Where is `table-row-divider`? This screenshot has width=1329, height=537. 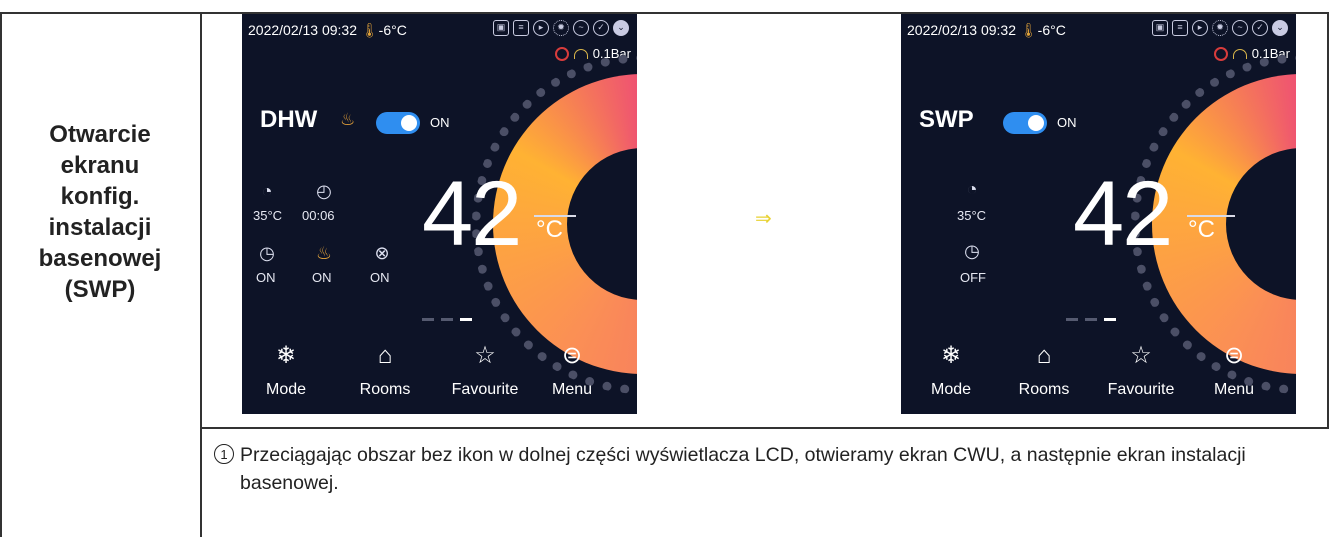 table-row-divider is located at coordinates (764, 428).